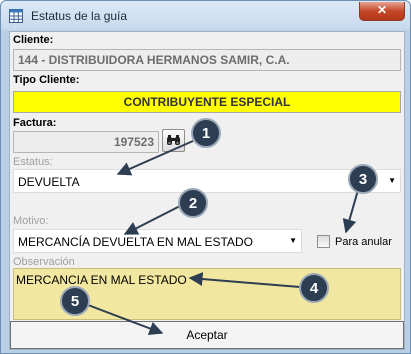 Image resolution: width=411 pixels, height=354 pixels. Describe the element at coordinates (86, 142) in the screenshot. I see `factura-field: 197523` at that location.